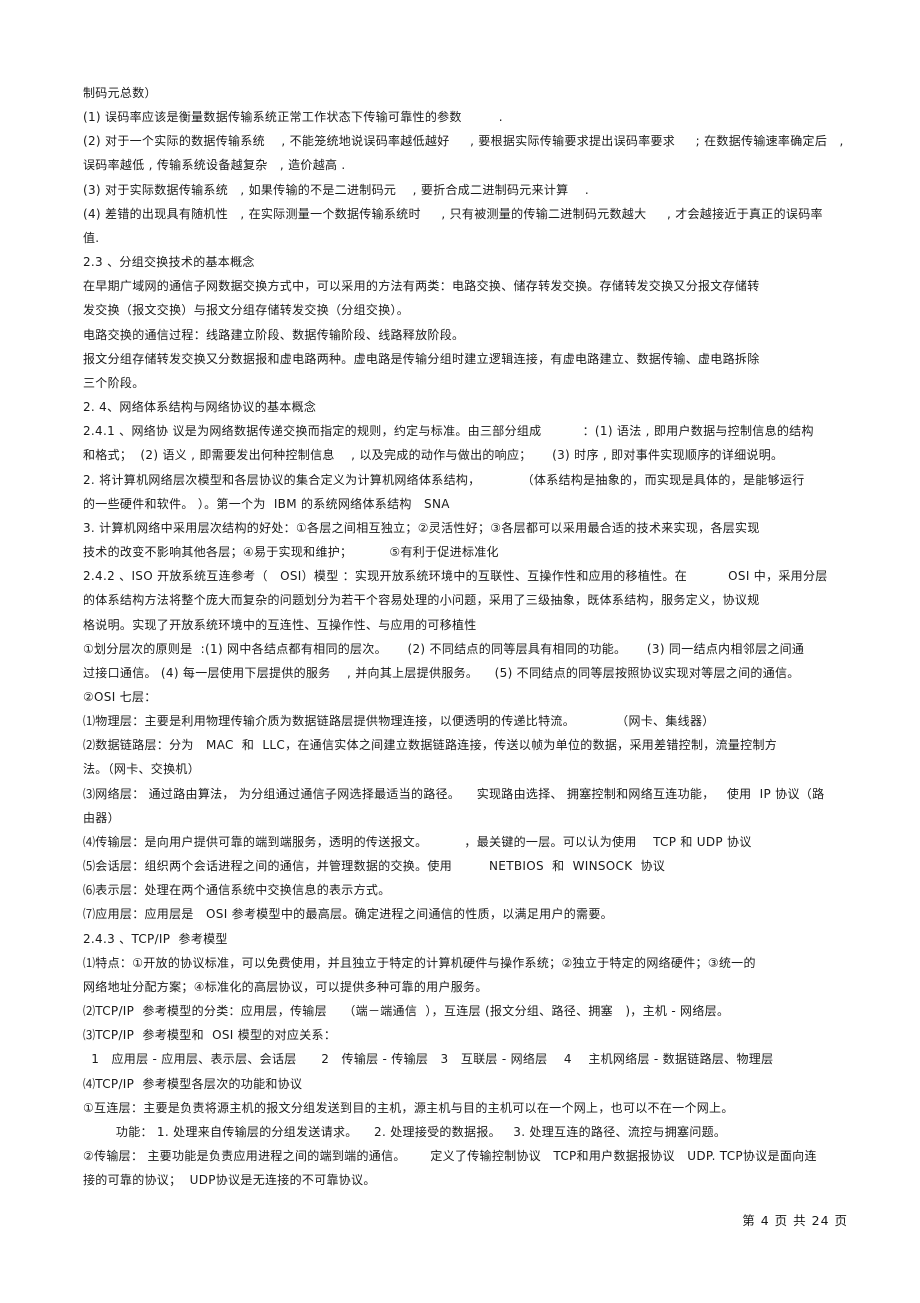 The image size is (920, 1303). Describe the element at coordinates (280, 624) in the screenshot. I see `text-line: 格说明。实现了开放系统环境中的互连性、互操作性、与应用的可移植性` at that location.